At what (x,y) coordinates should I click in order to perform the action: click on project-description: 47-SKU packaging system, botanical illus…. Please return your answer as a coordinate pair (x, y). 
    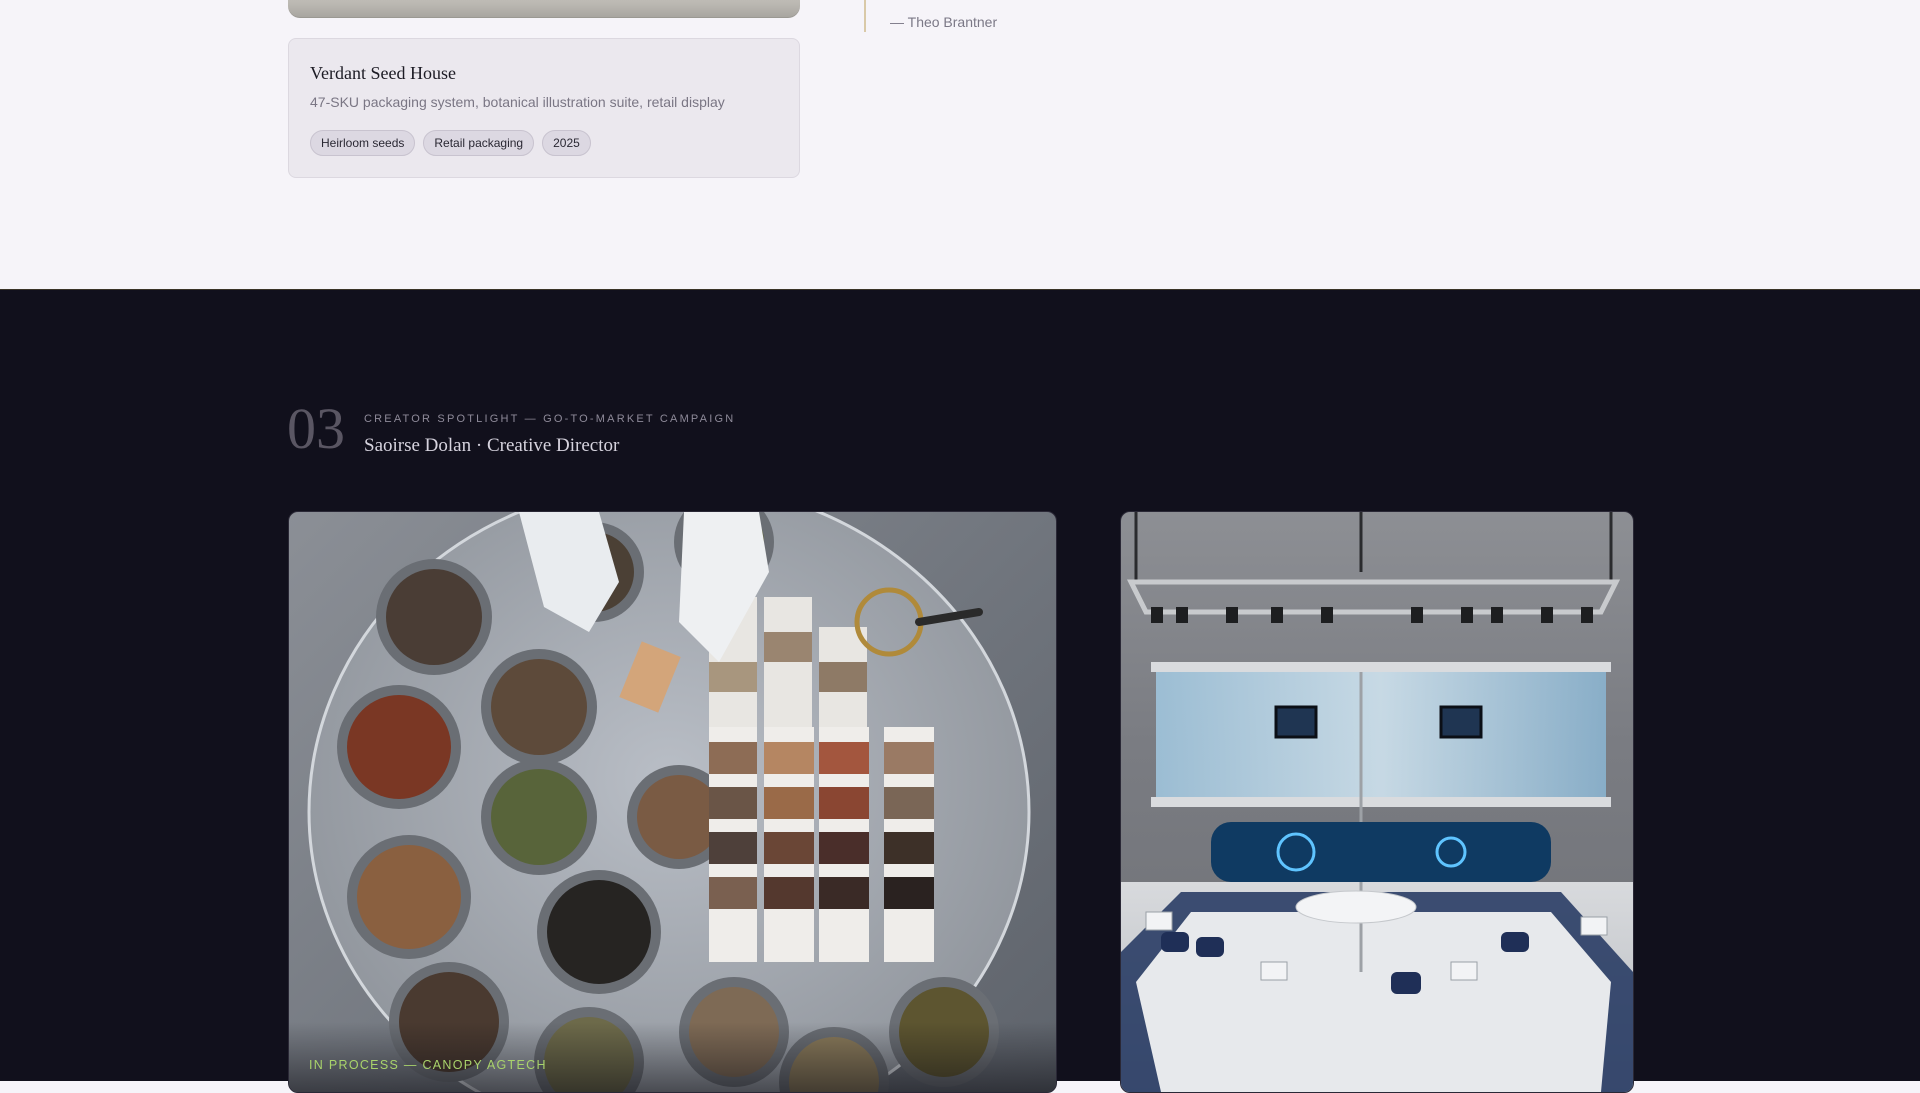
    Looking at the image, I should click on (517, 102).